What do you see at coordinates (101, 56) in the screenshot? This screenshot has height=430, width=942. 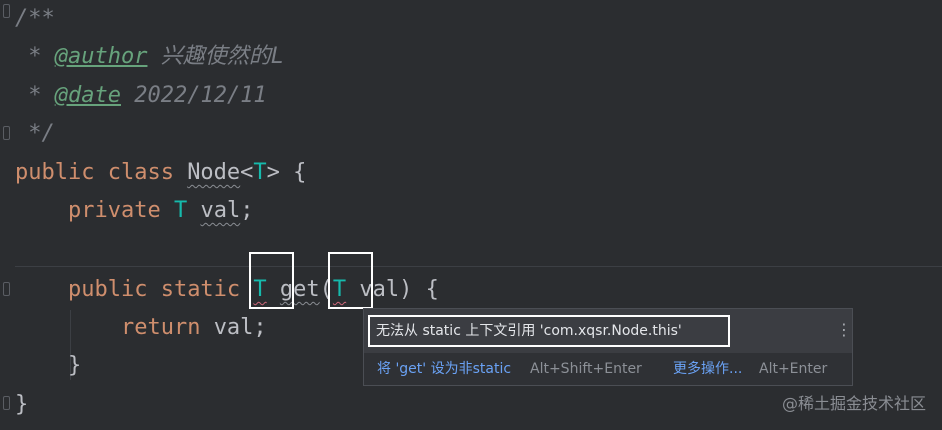 I see `javadoc-author-tag: @author` at bounding box center [101, 56].